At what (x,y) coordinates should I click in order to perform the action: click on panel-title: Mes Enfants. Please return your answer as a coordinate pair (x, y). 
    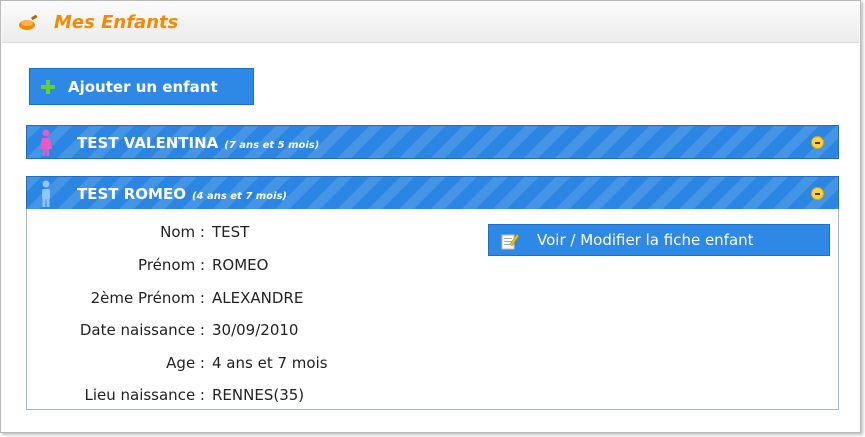
    Looking at the image, I should click on (116, 22).